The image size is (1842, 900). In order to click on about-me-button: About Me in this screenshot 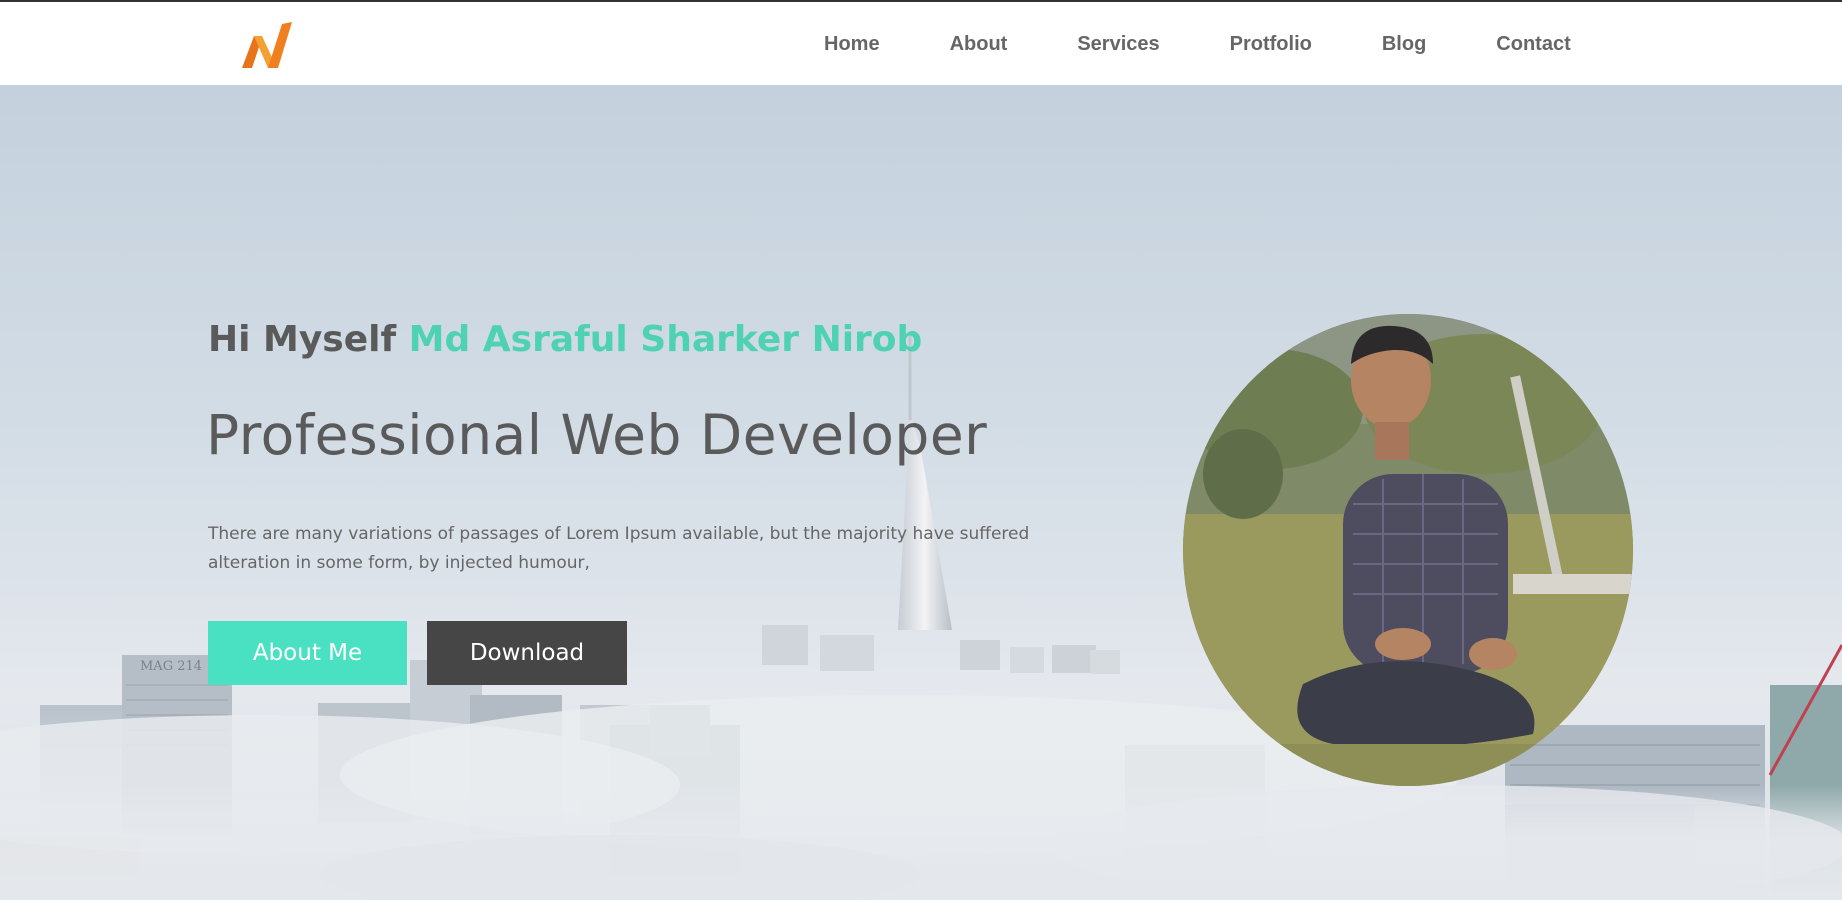, I will do `click(307, 653)`.